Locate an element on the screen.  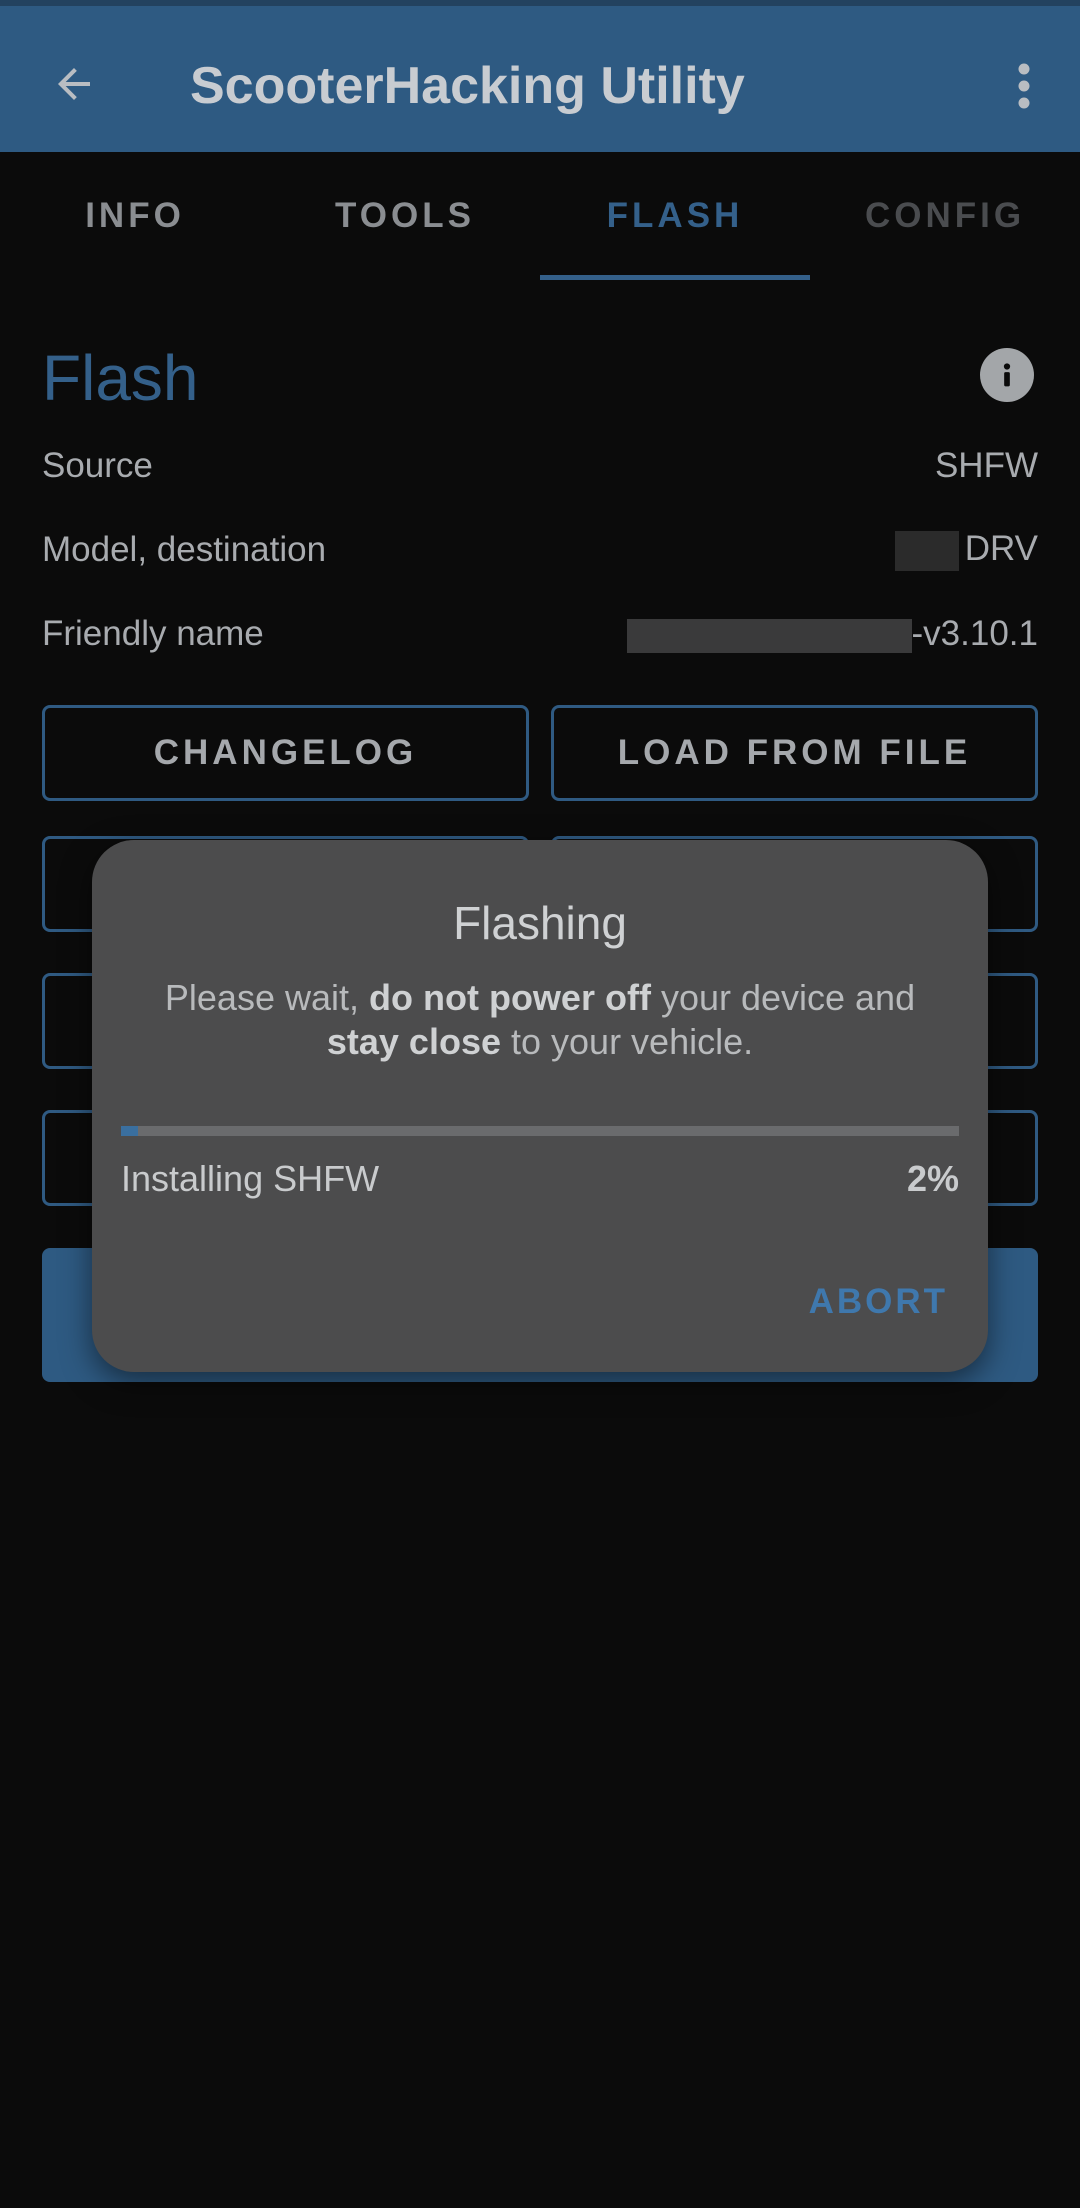
progress-bar is located at coordinates (540, 1131).